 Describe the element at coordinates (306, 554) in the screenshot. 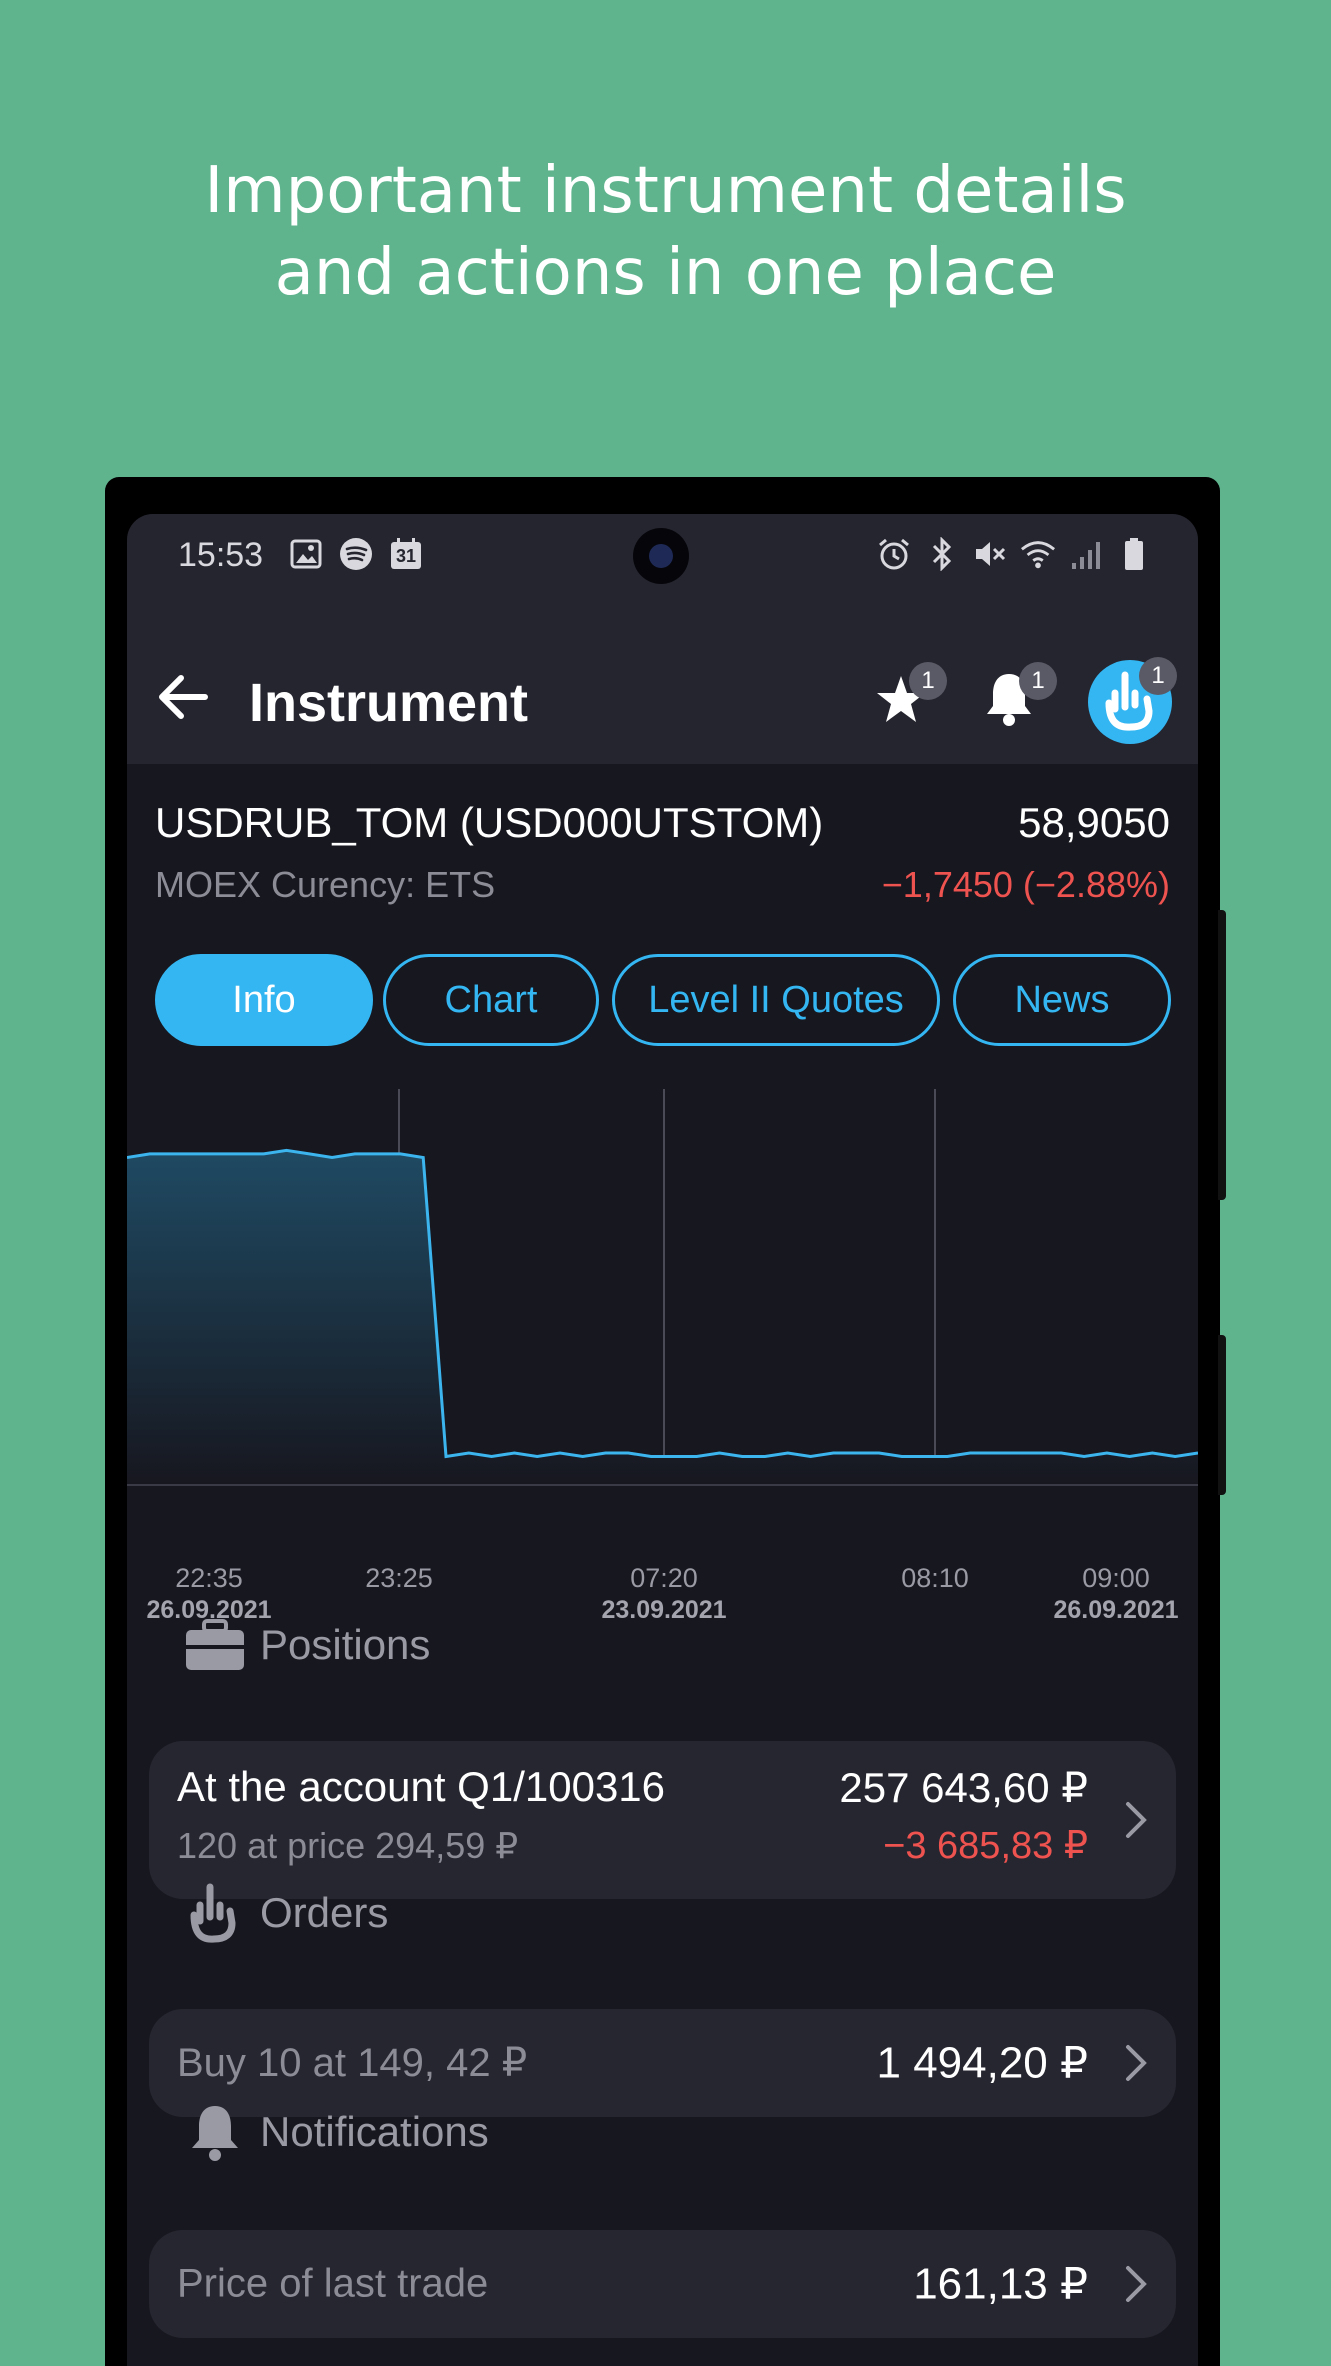

I see `gallery-icon` at that location.